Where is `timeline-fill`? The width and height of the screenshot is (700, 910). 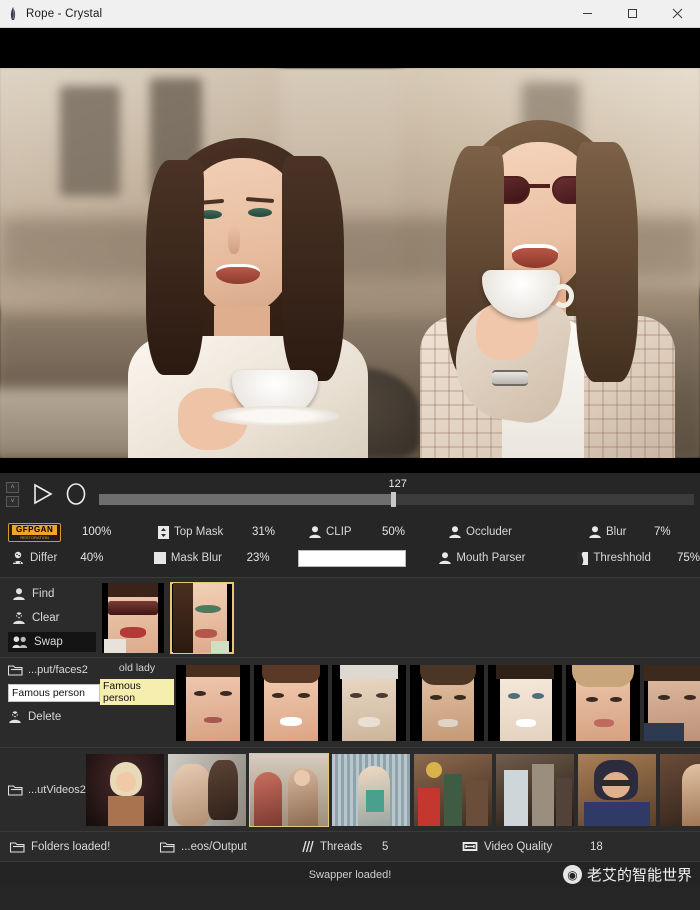
timeline-fill is located at coordinates (245, 499).